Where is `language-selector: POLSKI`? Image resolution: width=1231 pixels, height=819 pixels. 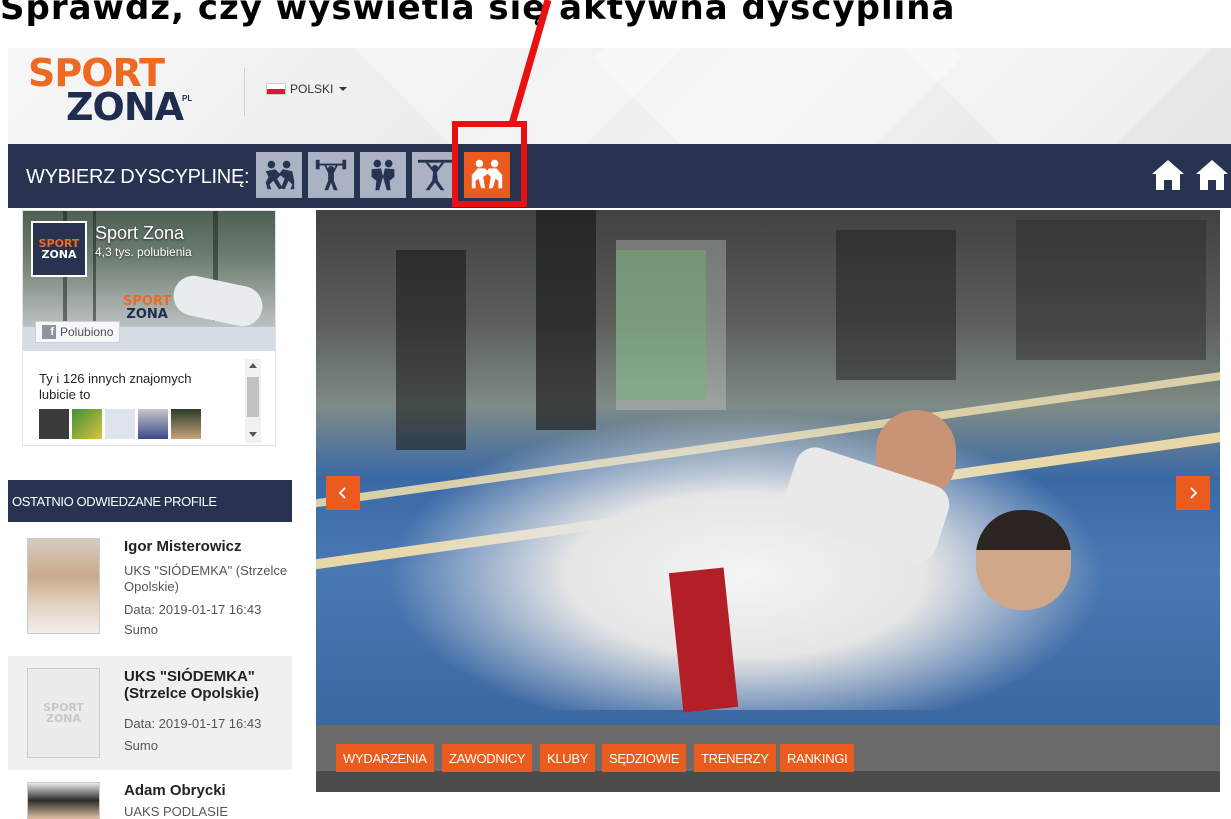
language-selector: POLSKI is located at coordinates (307, 89).